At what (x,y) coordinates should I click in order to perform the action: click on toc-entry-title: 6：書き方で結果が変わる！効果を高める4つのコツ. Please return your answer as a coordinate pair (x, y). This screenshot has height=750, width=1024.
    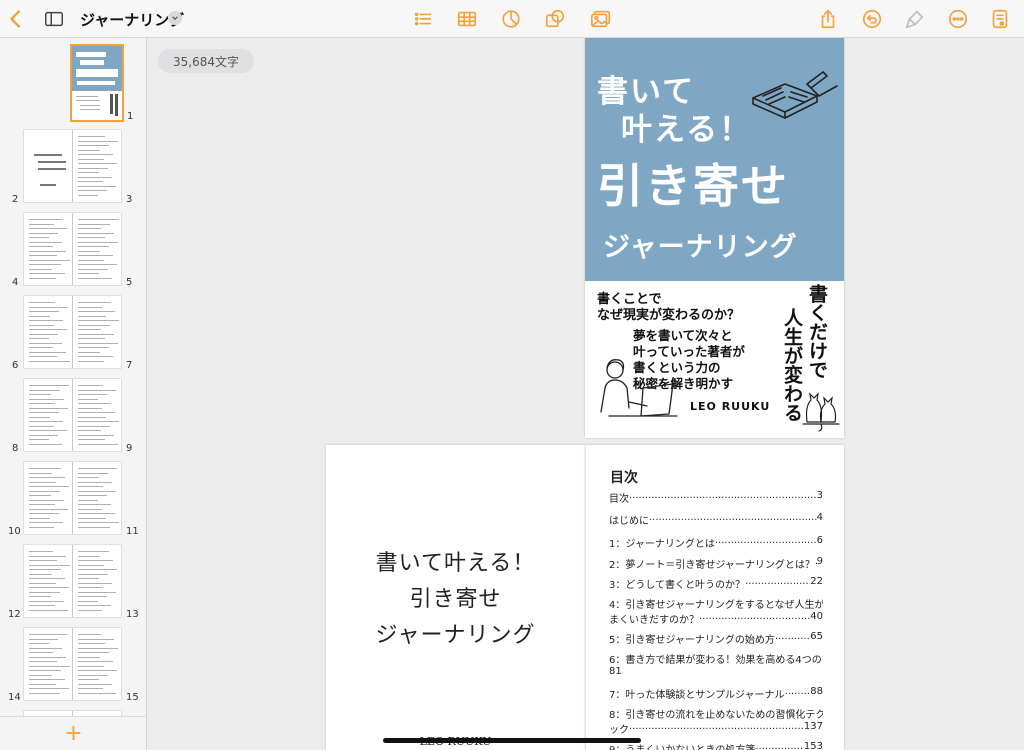
    Looking at the image, I should click on (716, 660).